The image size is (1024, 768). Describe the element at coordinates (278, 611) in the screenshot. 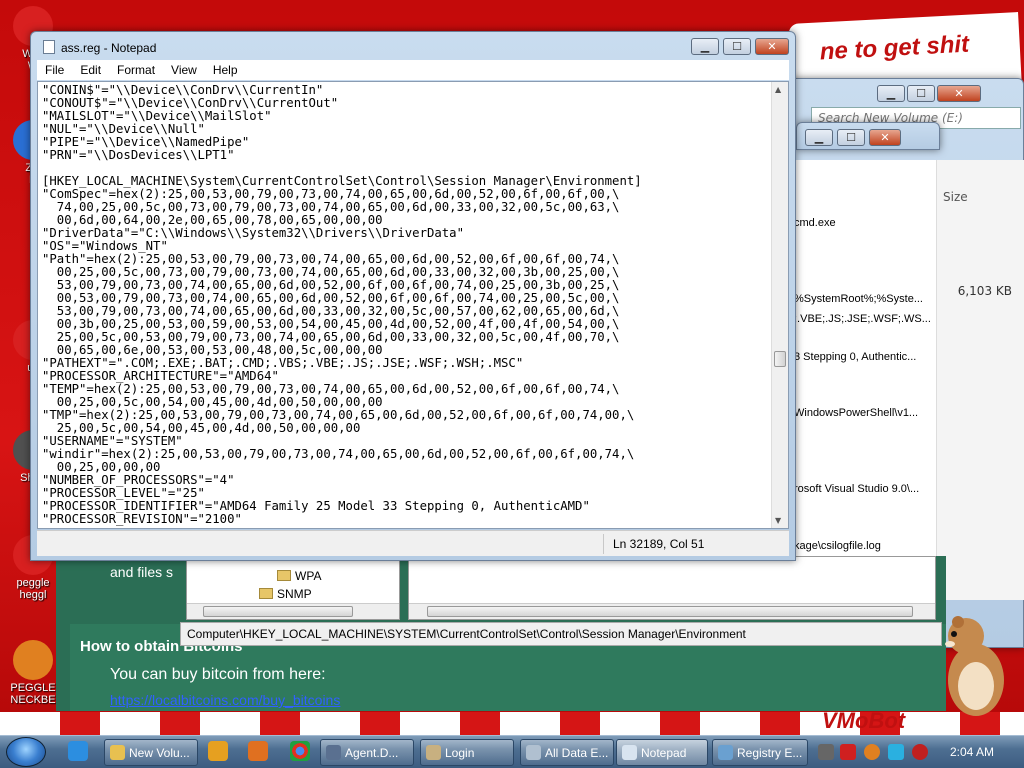

I see `tree-hscroll-thumb` at that location.